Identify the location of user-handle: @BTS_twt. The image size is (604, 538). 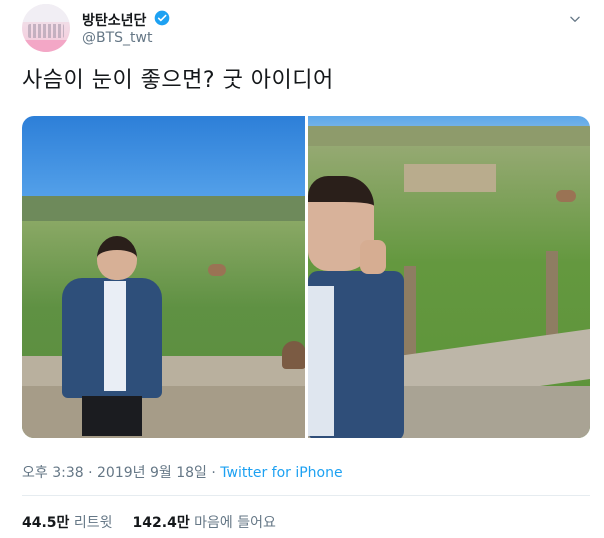
(117, 38).